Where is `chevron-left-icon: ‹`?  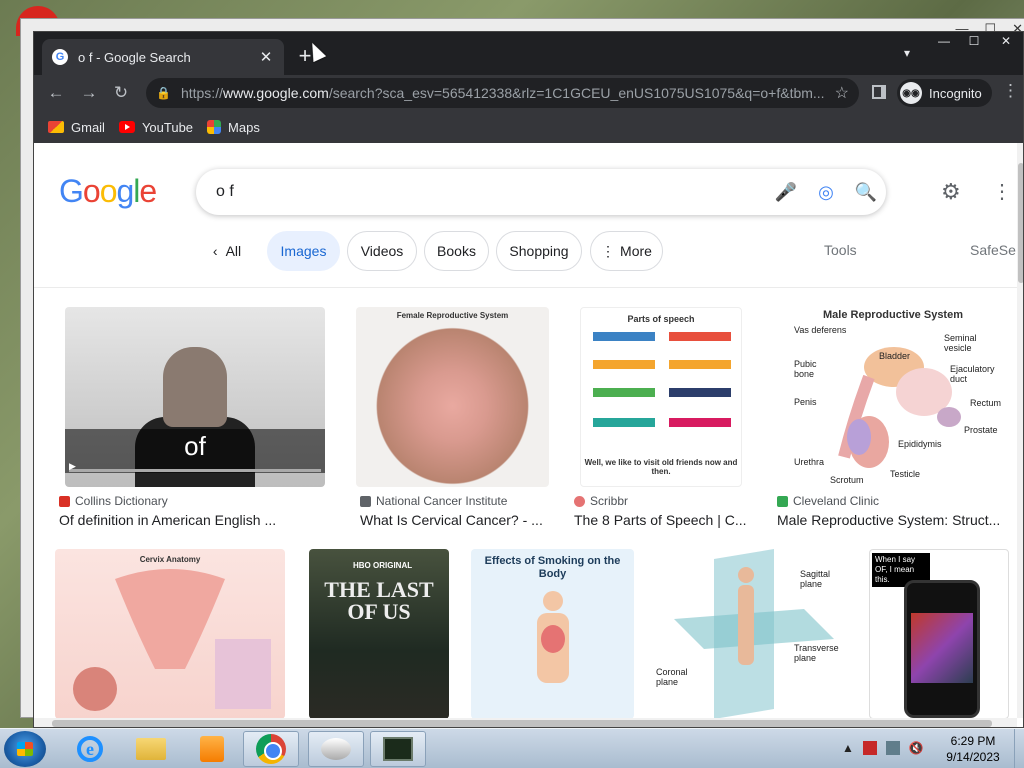 chevron-left-icon: ‹ is located at coordinates (215, 251).